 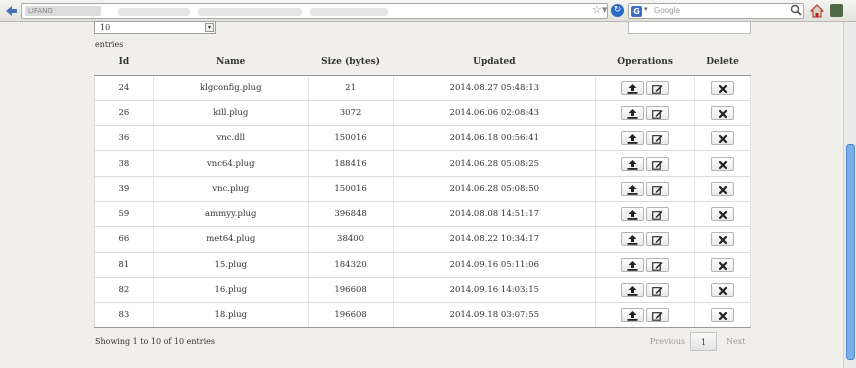 I want to click on cell-name: vnc64.plug, so click(x=231, y=163).